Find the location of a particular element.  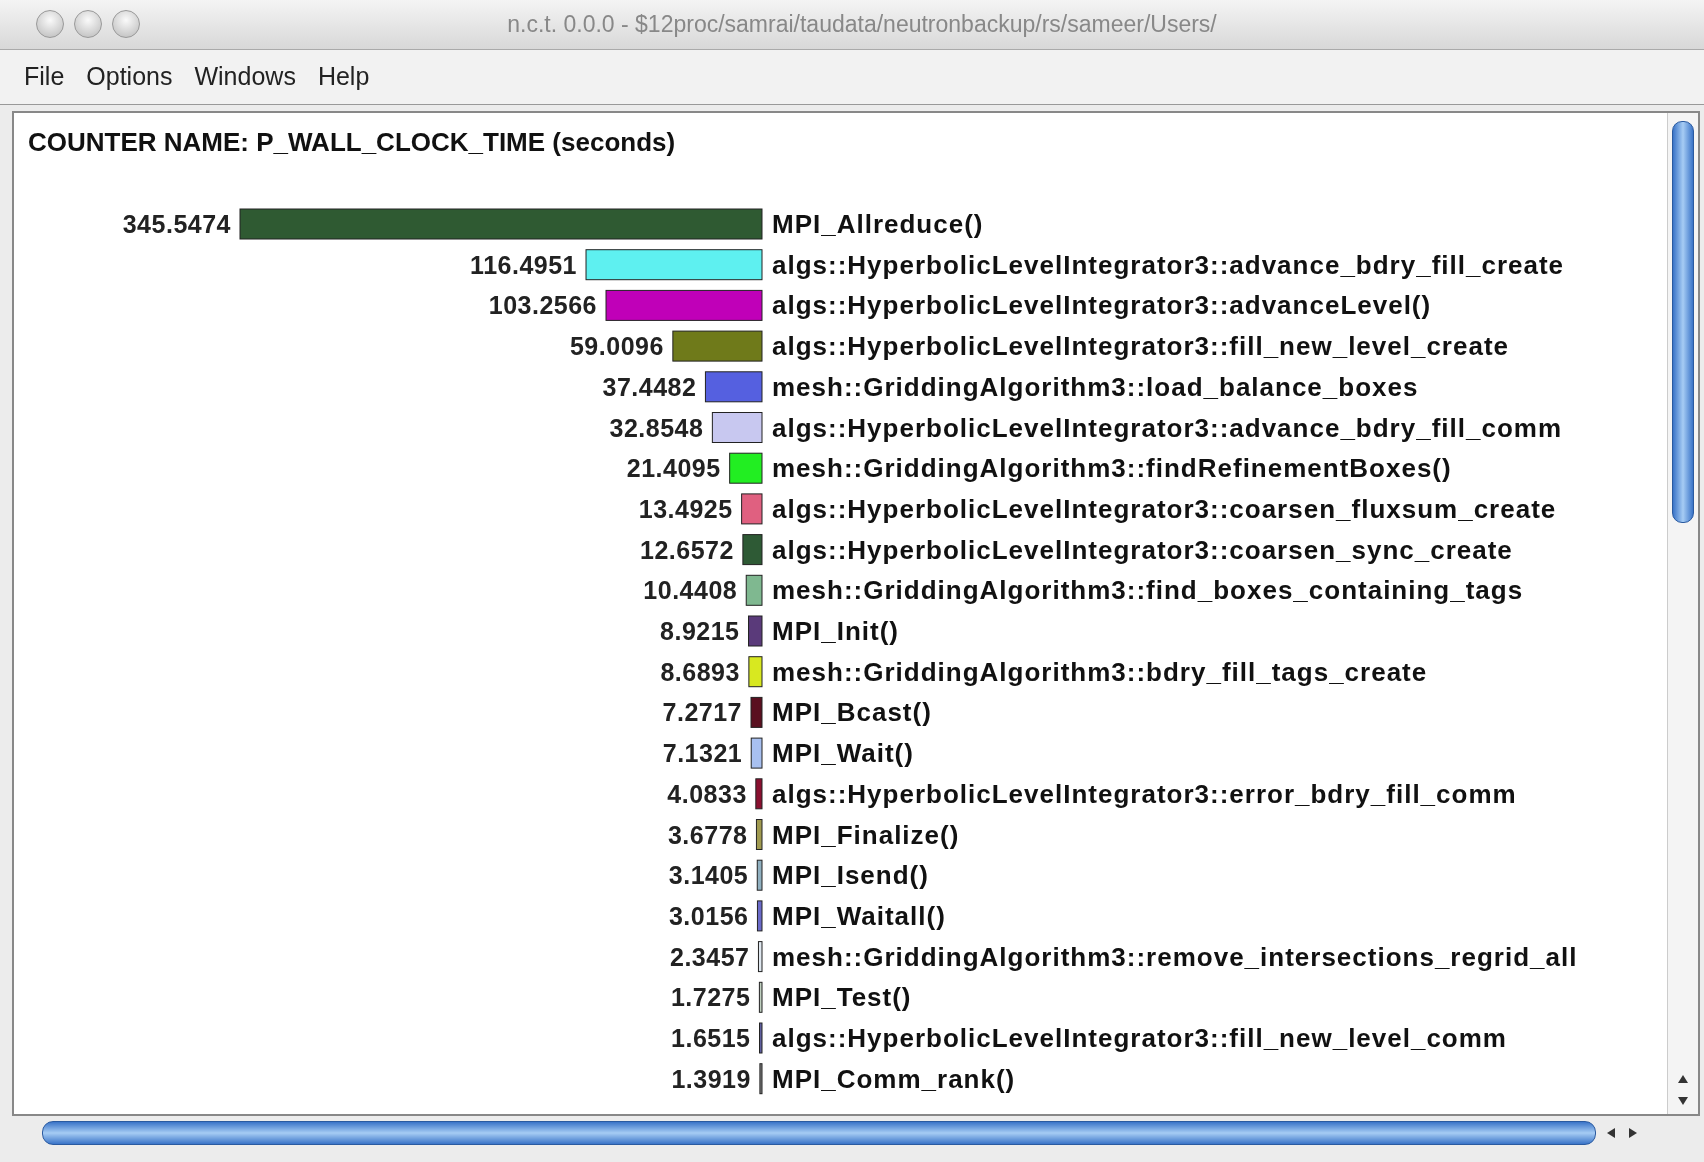

bar-label: algs::HyperbolicLevelIntegrator3::coarsen_fluxsum_create is located at coordinates (1164, 508).